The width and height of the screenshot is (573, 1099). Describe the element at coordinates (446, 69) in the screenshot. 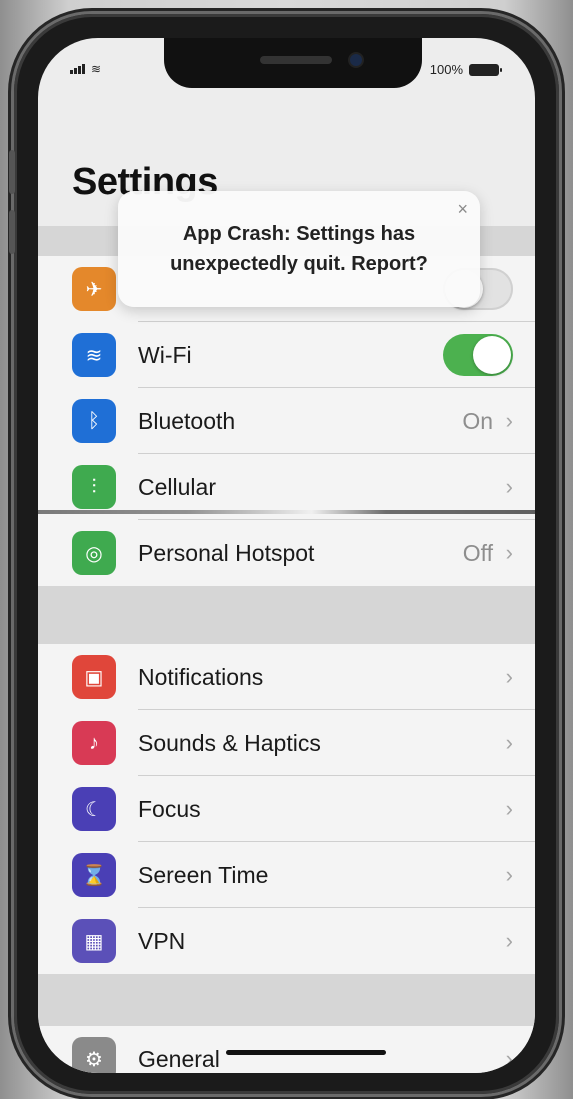

I see `battery-percentage: 100%` at that location.